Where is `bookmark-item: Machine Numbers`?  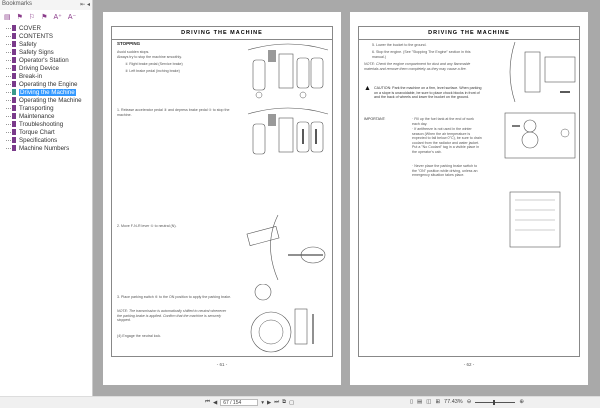
bookmark-item: Machine Numbers is located at coordinates (46, 148).